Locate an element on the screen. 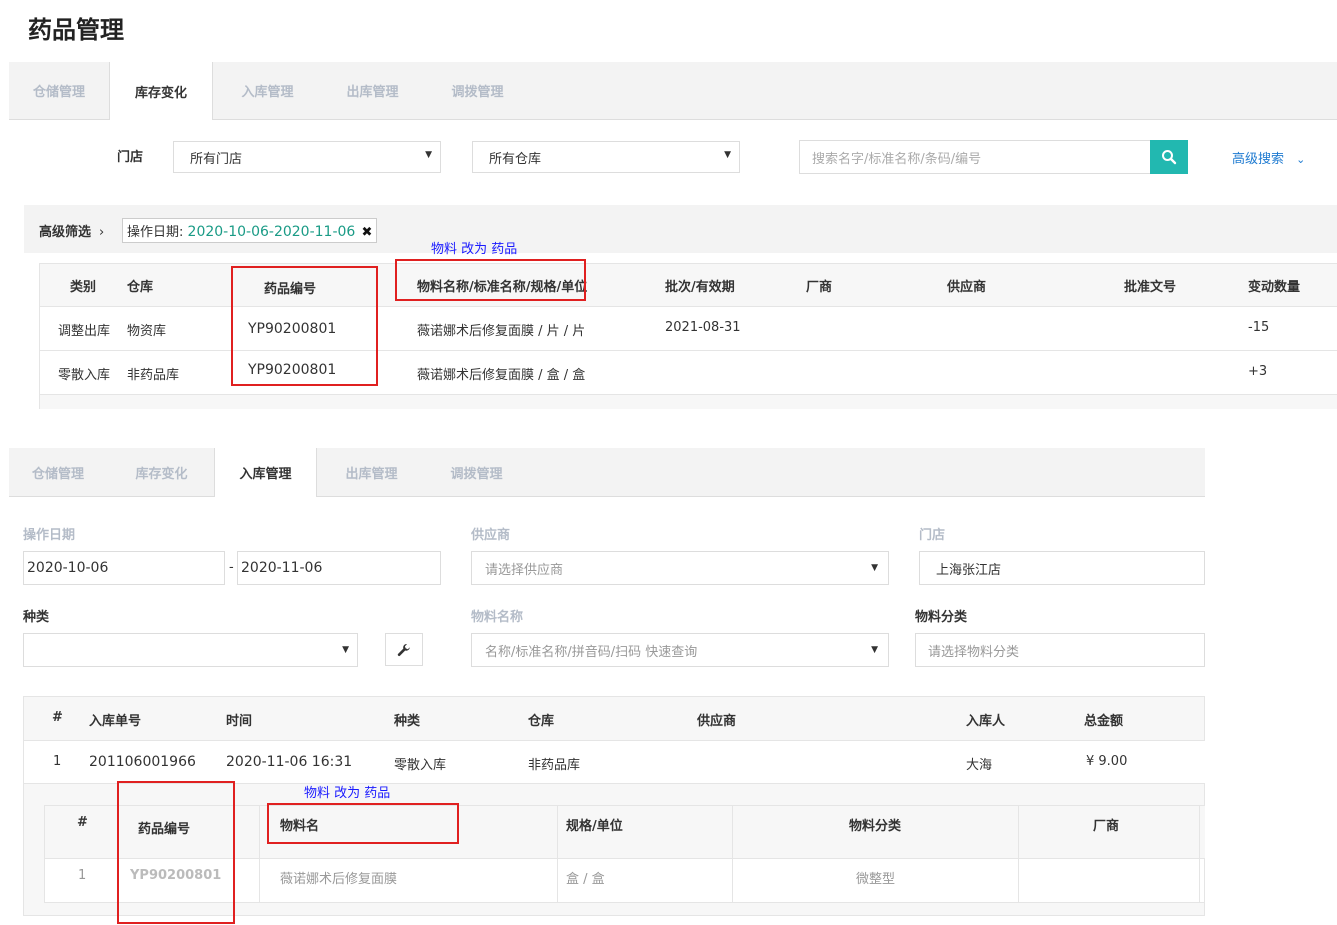 This screenshot has height=925, width=1337. supplier-placeholder: 请选择供应商 is located at coordinates (524, 570).